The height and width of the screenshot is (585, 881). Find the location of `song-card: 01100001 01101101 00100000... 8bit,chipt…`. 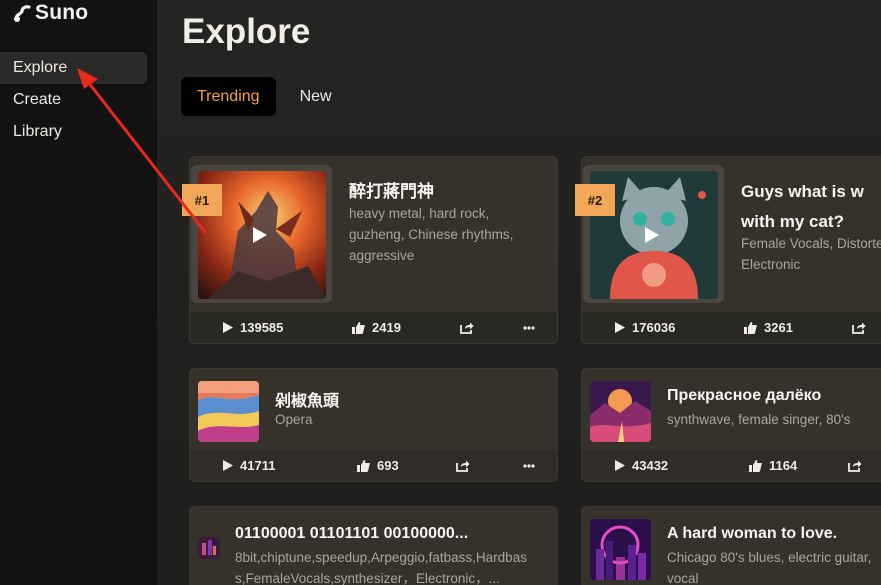

song-card: 01100001 01101101 00100000... 8bit,chipt… is located at coordinates (373, 545).